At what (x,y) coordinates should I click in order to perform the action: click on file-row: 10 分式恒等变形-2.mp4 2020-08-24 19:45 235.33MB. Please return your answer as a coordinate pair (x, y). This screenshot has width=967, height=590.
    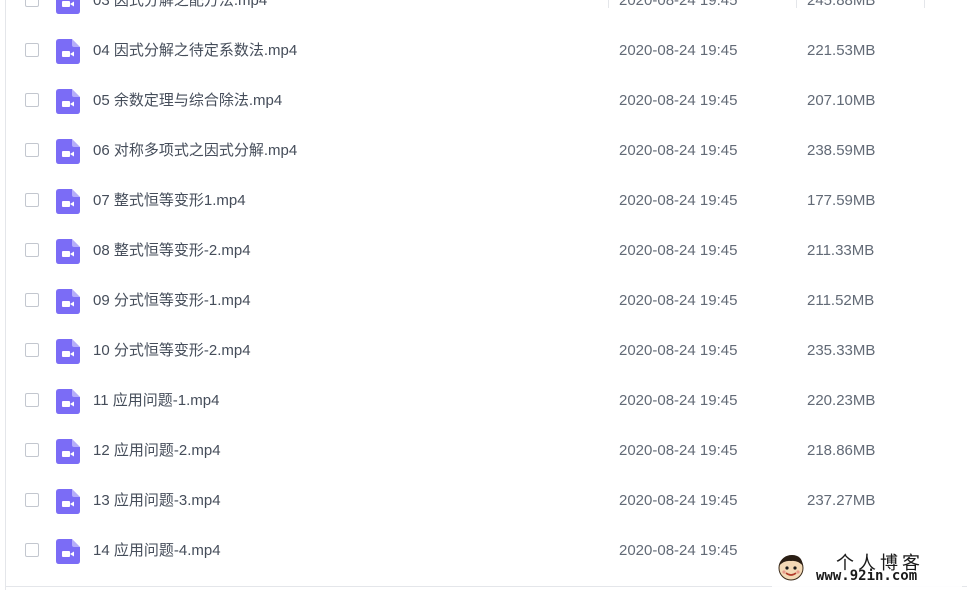
    Looking at the image, I should click on (483, 351).